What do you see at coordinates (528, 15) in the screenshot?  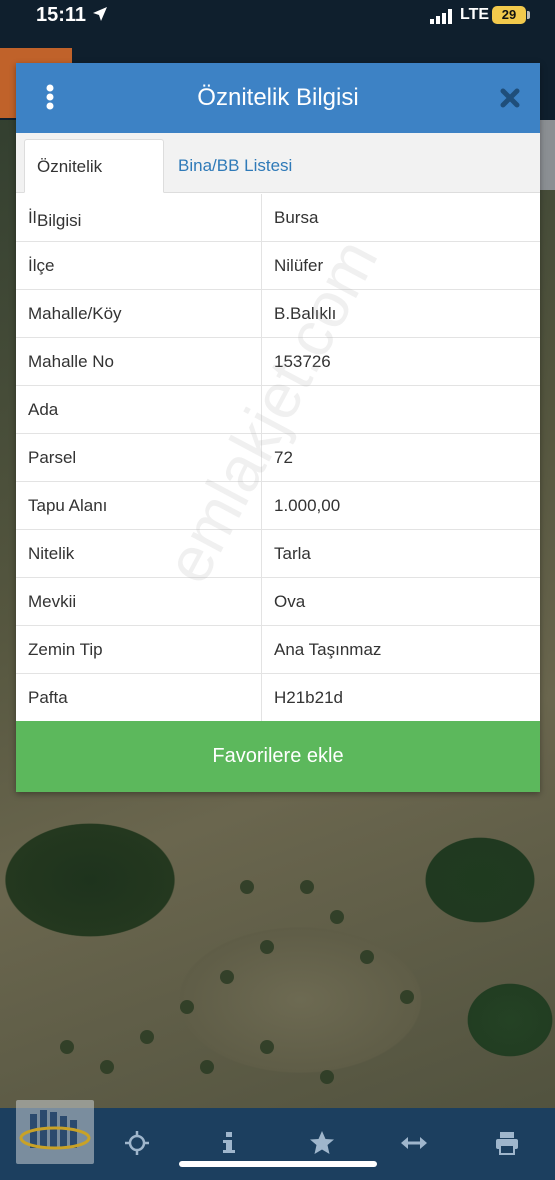 I see `battery-tip` at bounding box center [528, 15].